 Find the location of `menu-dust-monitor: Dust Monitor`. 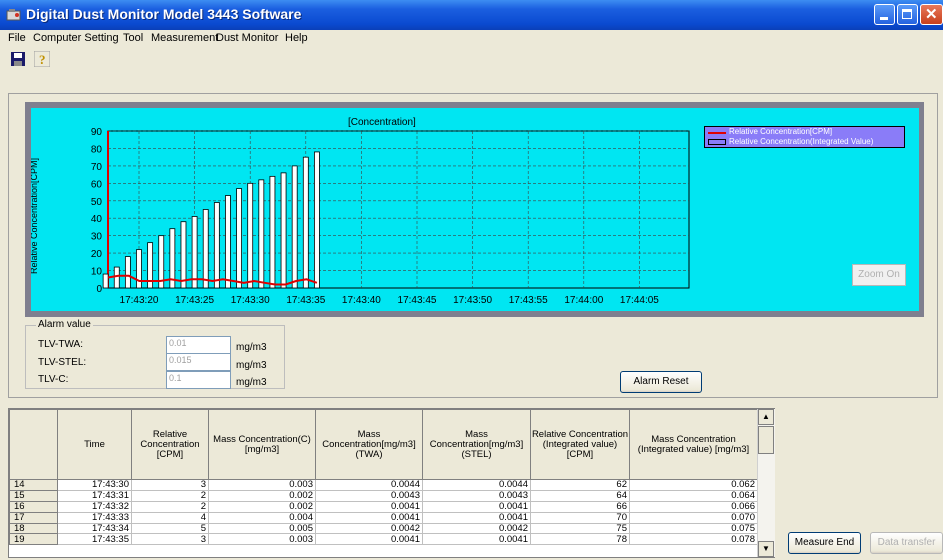

menu-dust-monitor: Dust Monitor is located at coordinates (247, 38).